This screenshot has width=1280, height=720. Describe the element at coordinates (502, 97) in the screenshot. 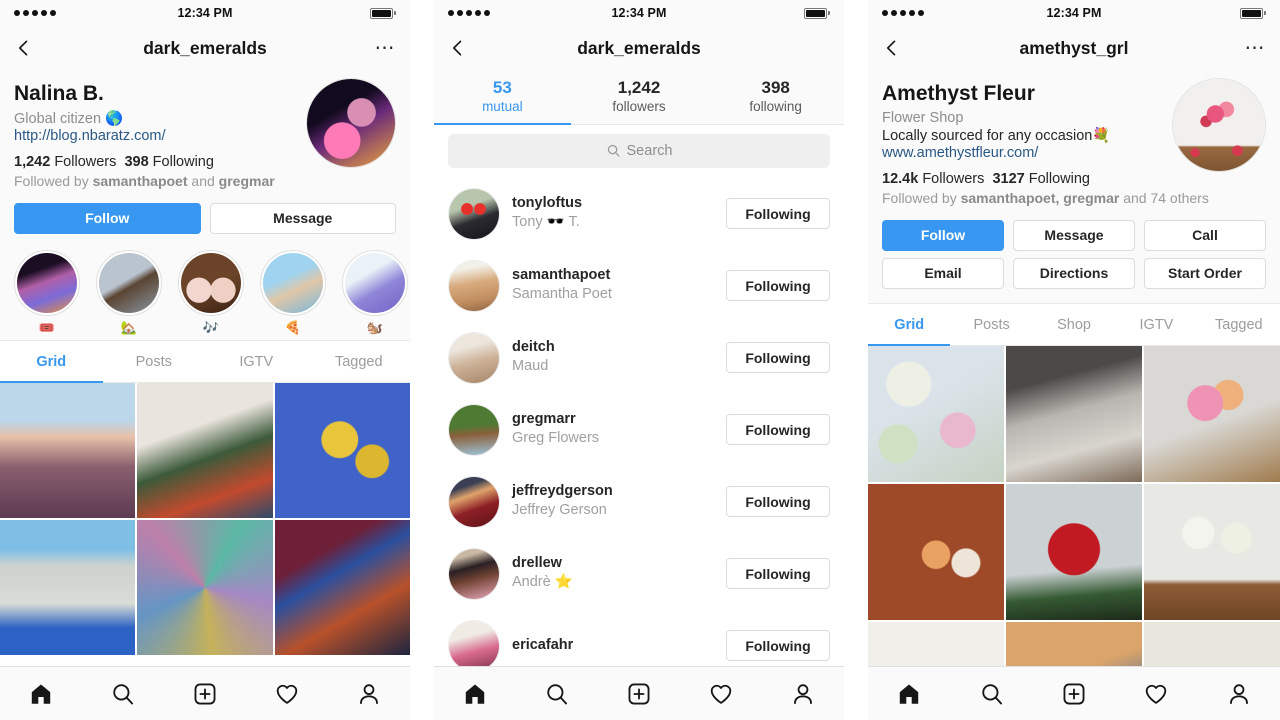

I see `tab-mutual: 53 mutual` at that location.